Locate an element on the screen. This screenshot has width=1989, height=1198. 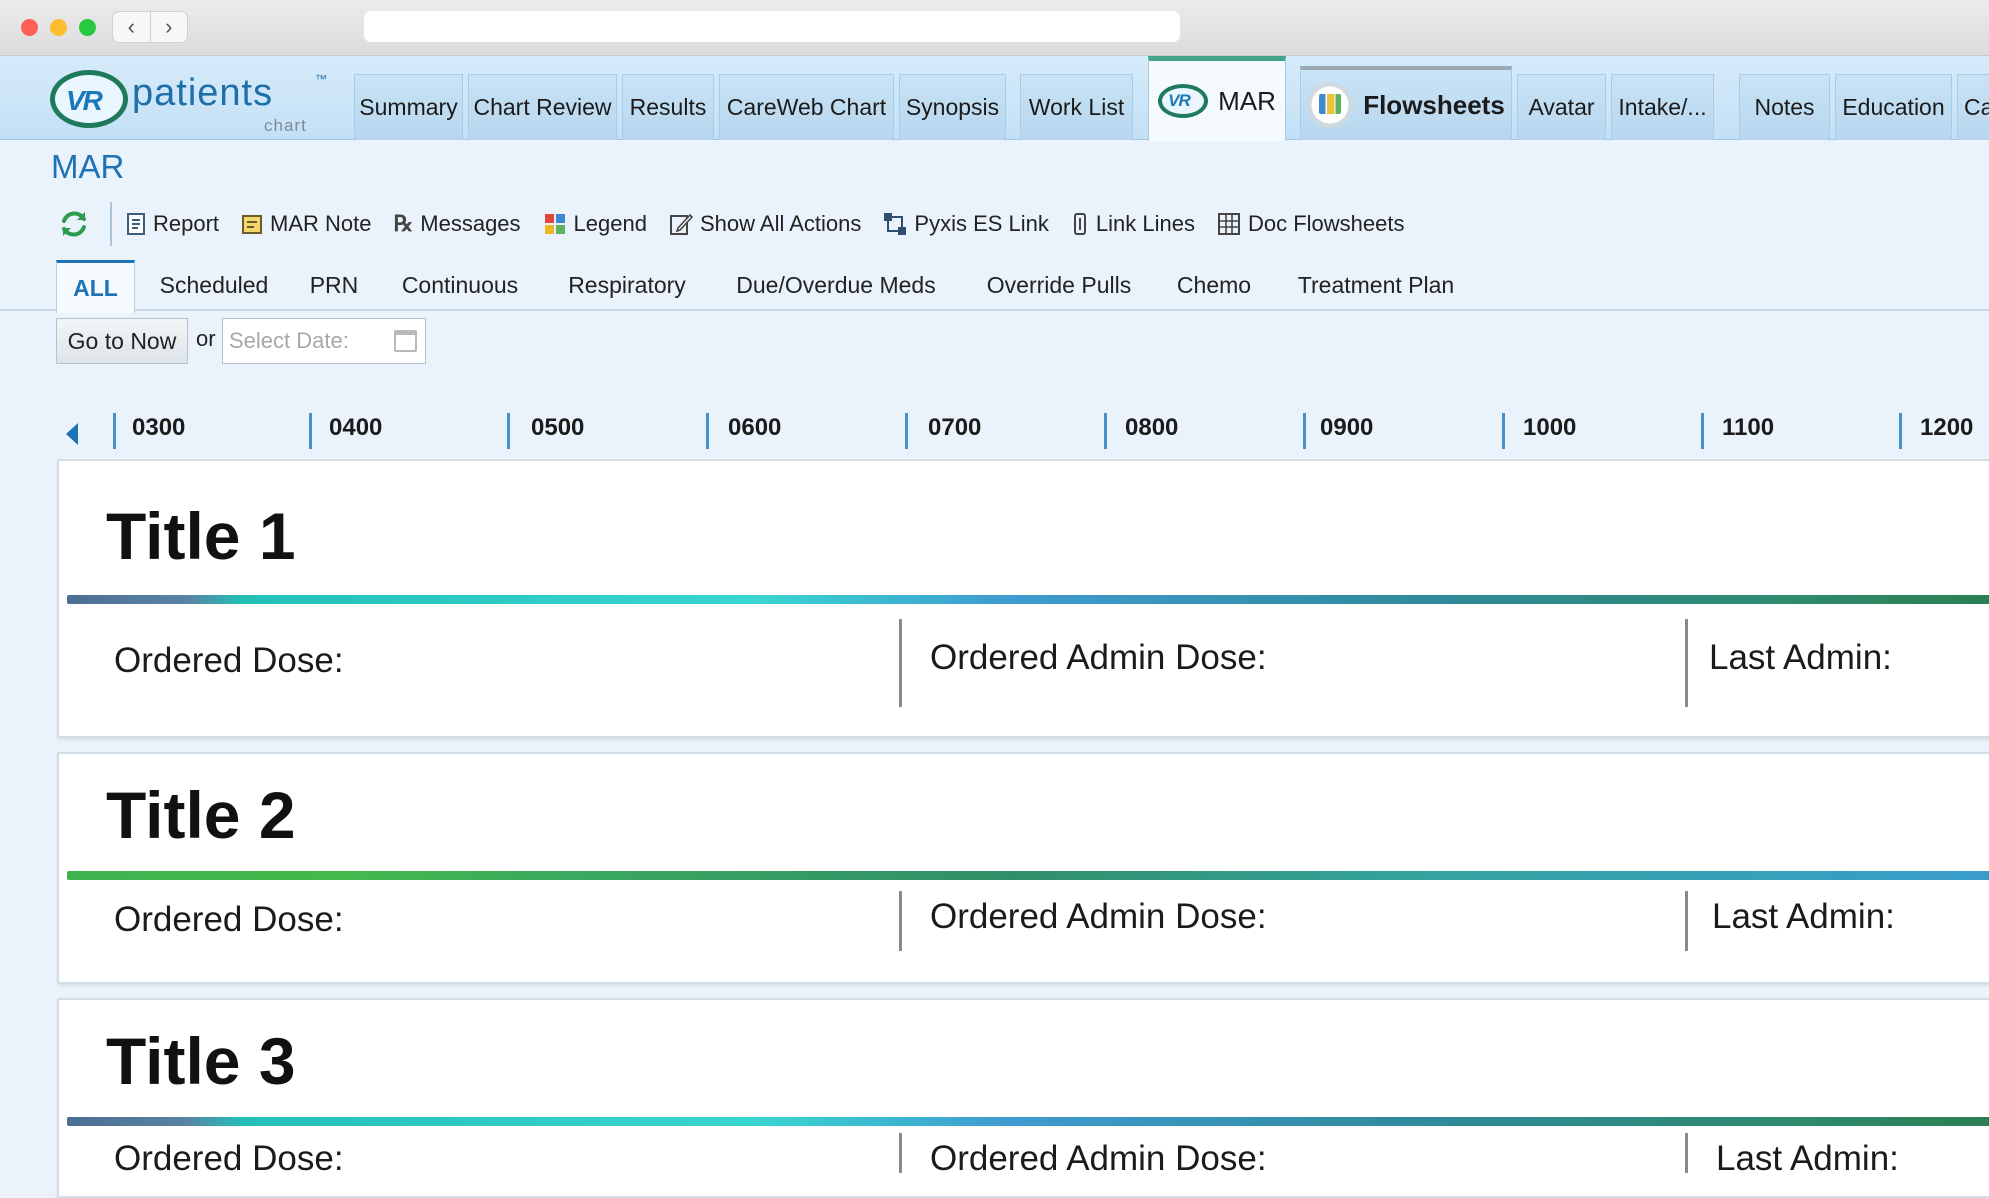
filter-tab-continuous: Continuous is located at coordinates (460, 285).